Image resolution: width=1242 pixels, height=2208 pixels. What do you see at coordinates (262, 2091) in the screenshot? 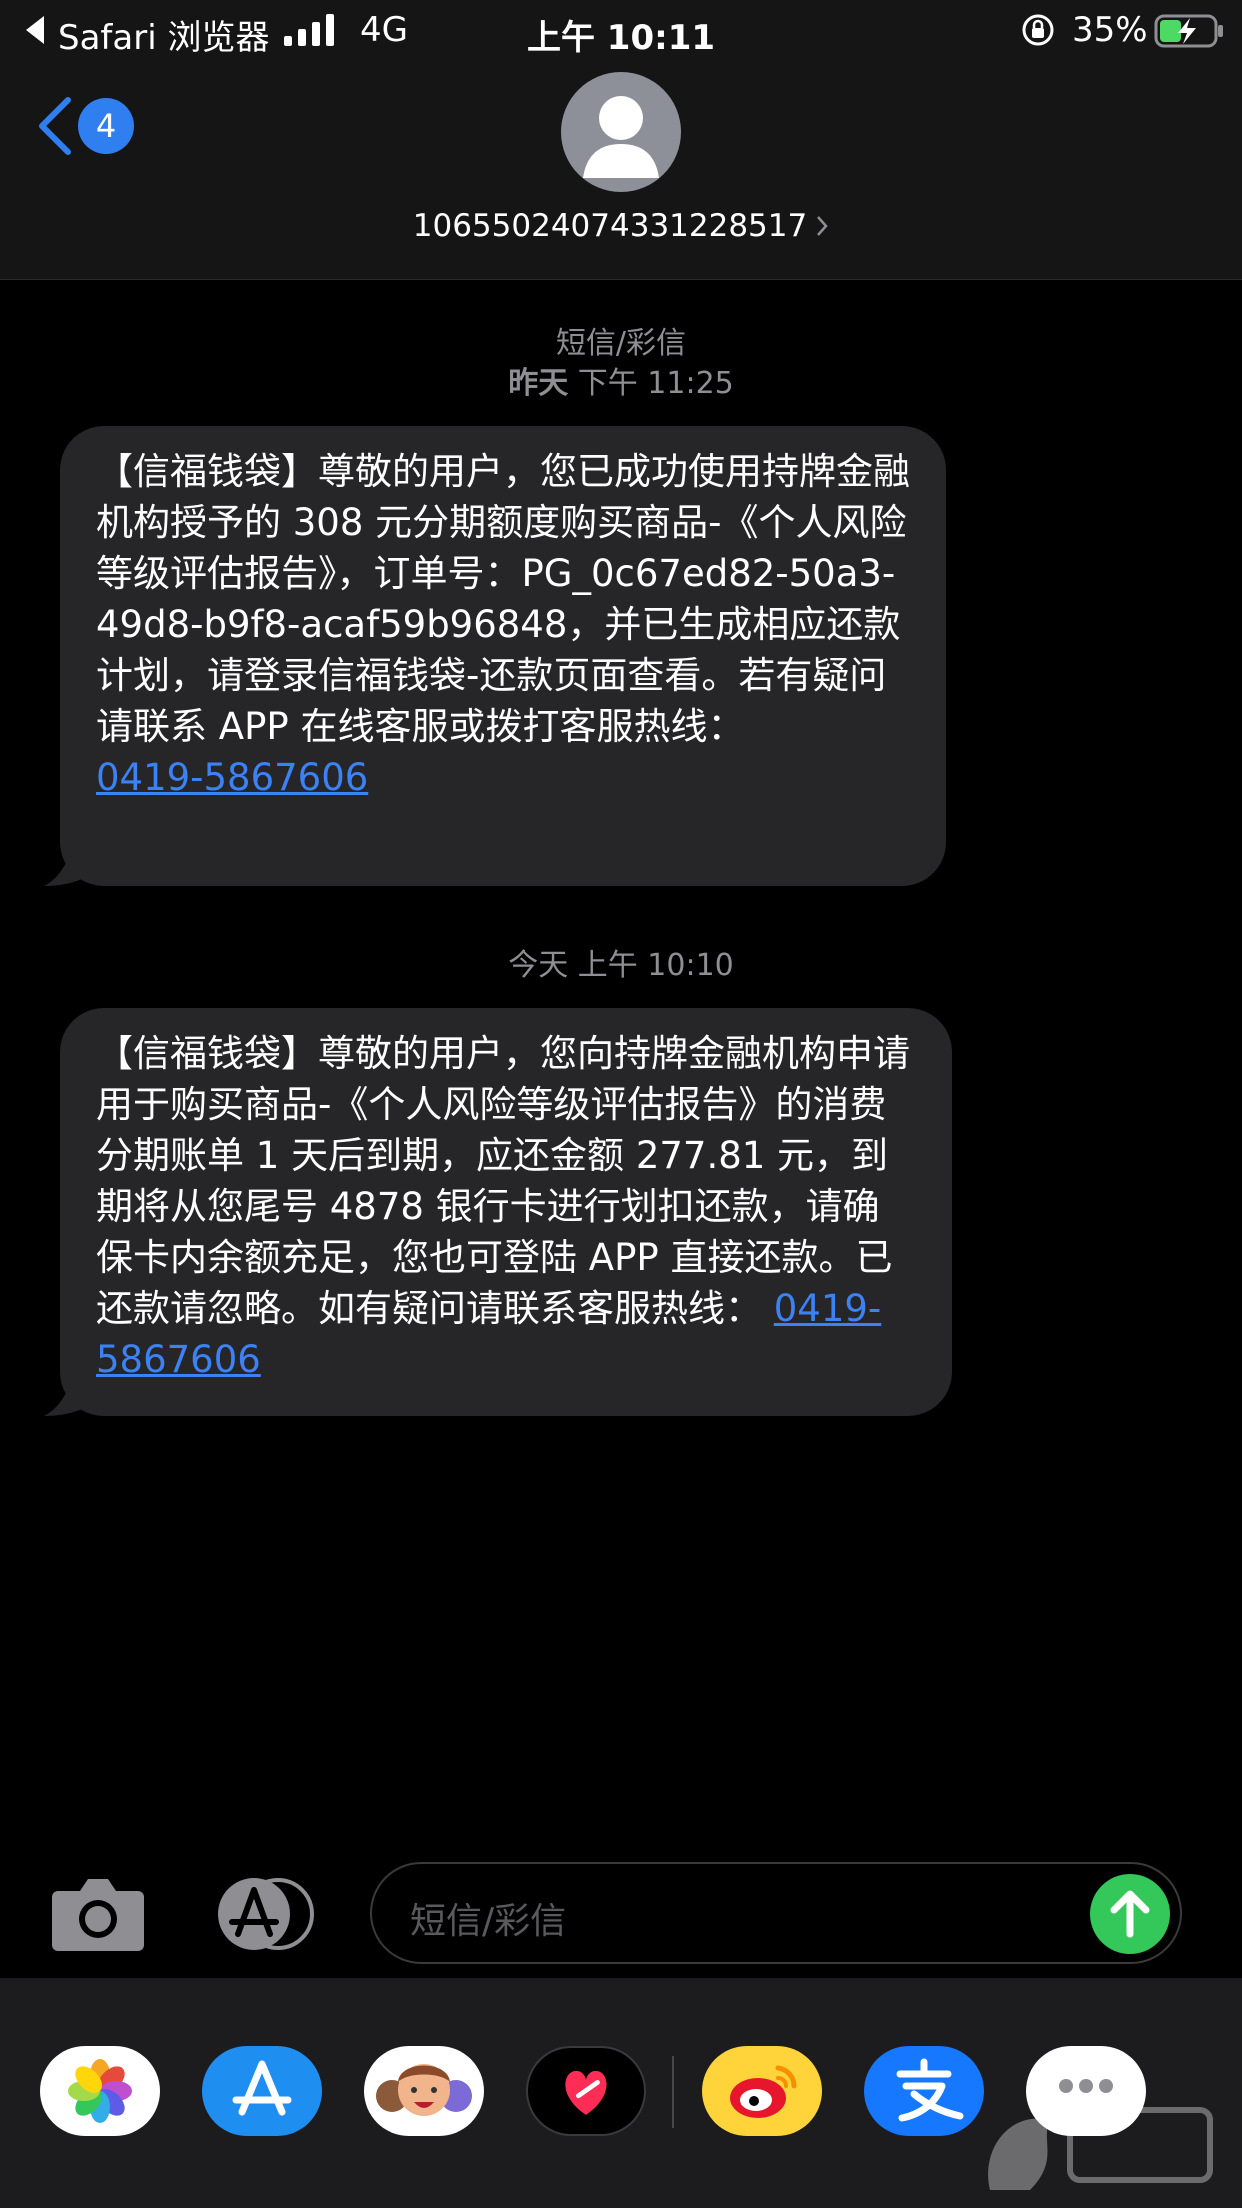
I see `app-store-icon` at bounding box center [262, 2091].